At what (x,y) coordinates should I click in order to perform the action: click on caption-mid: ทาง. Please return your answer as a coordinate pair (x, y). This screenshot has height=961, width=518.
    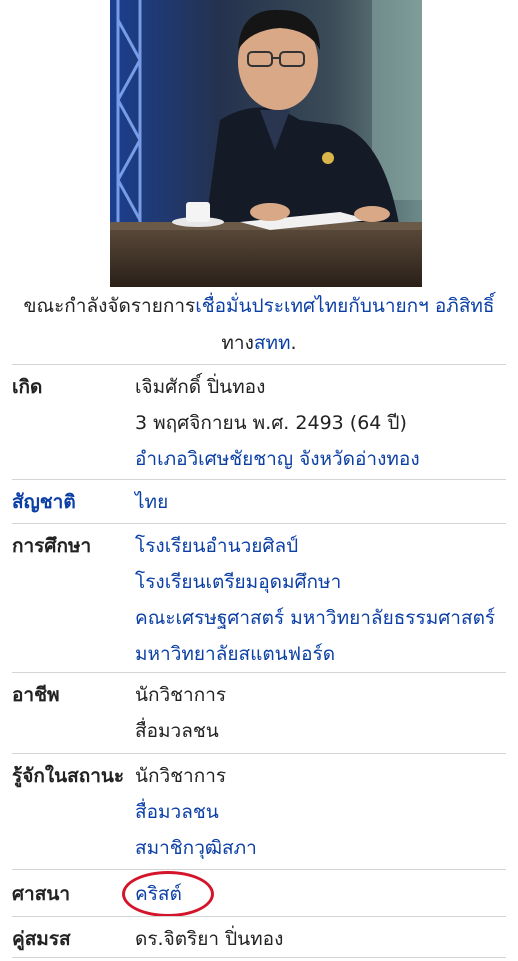
    Looking at the image, I should click on (237, 343).